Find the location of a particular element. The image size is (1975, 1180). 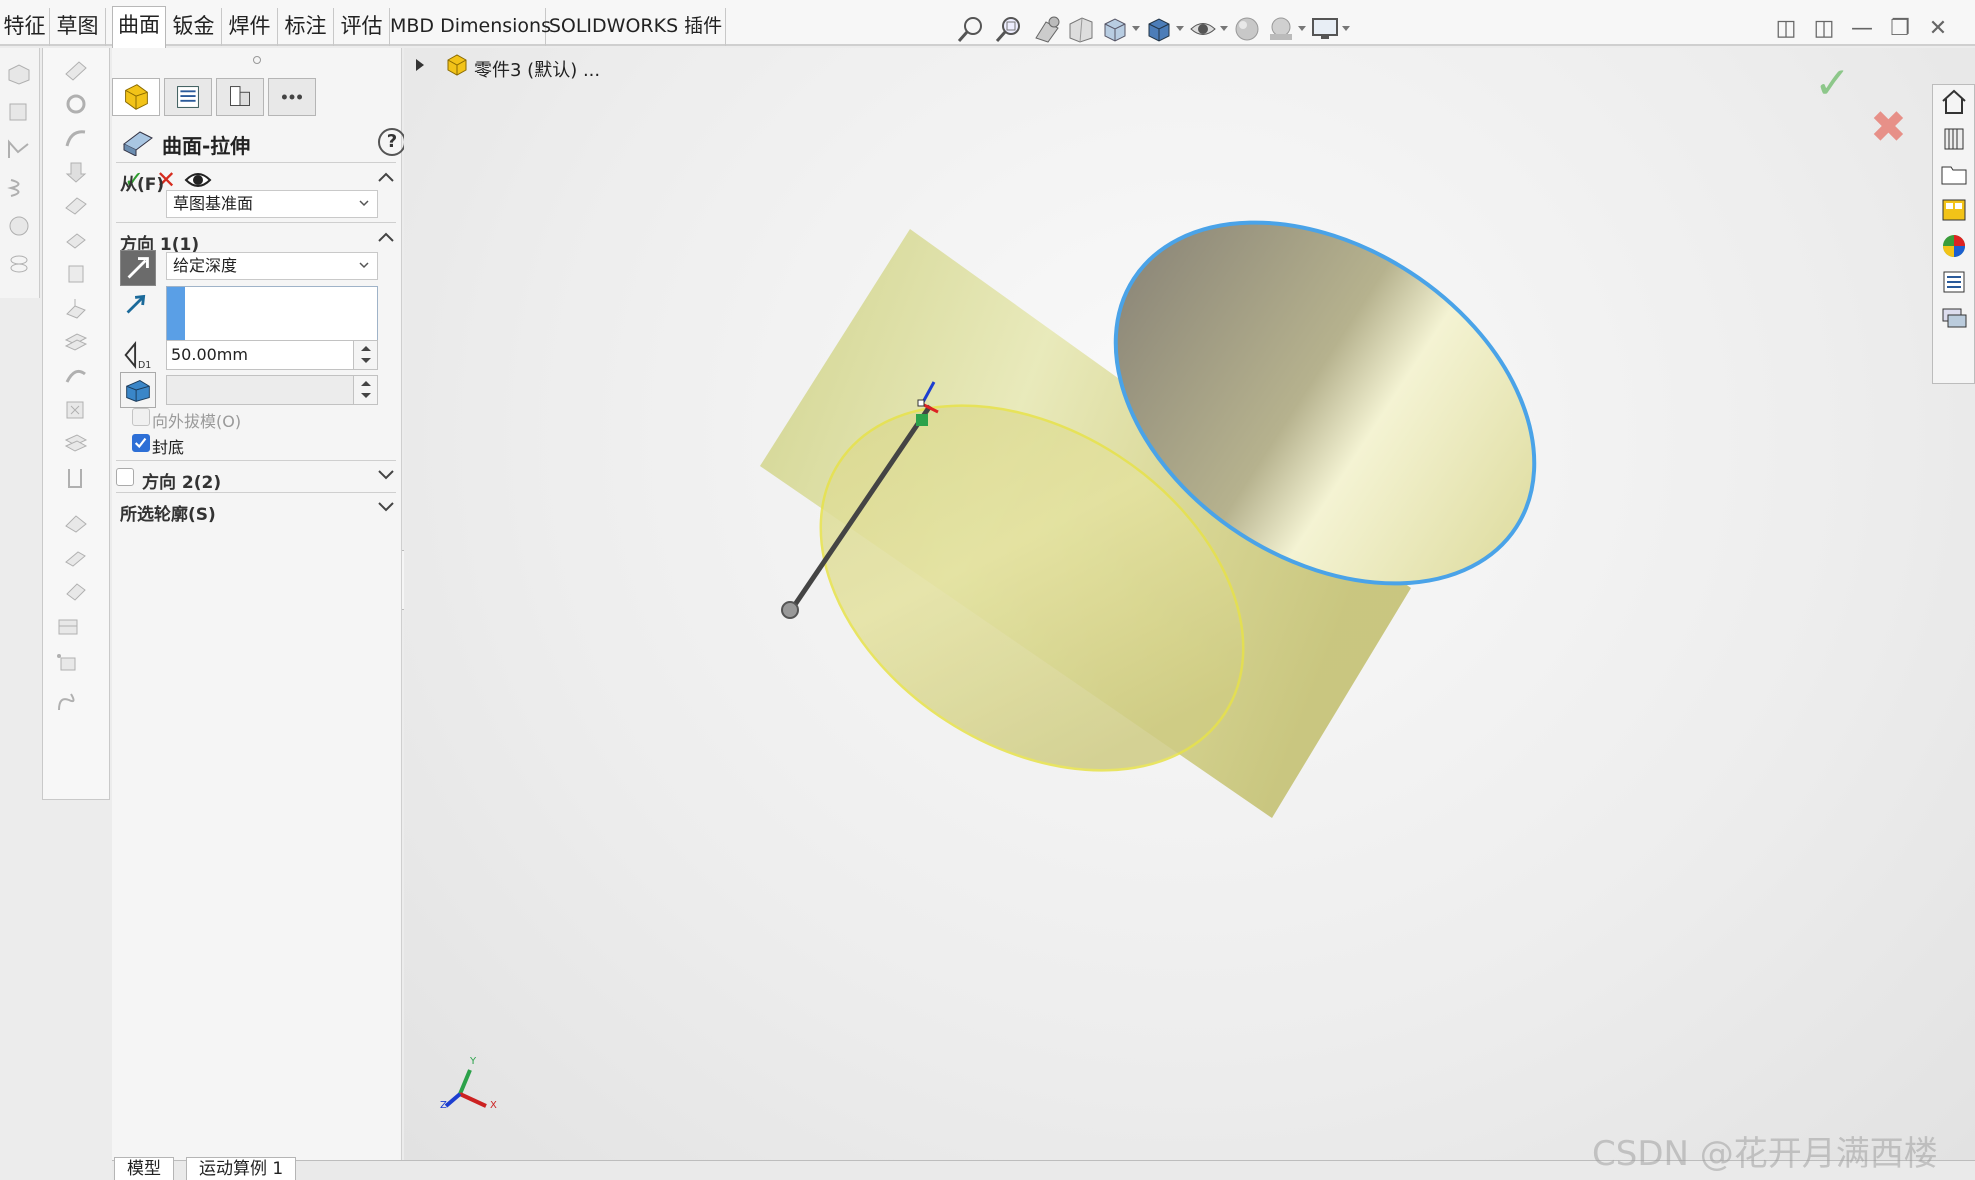

section-view-icon is located at coordinates (1081, 29).